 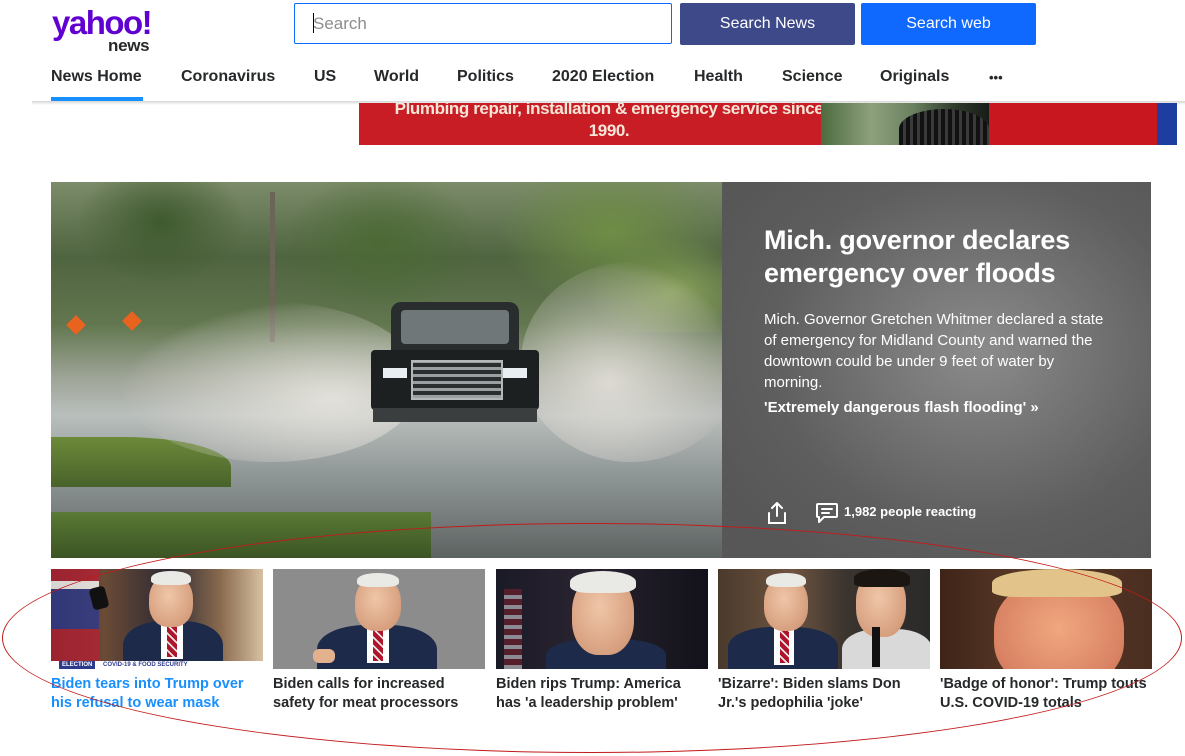 What do you see at coordinates (228, 77) in the screenshot?
I see `nav-item-coronavirus: Coronavirus` at bounding box center [228, 77].